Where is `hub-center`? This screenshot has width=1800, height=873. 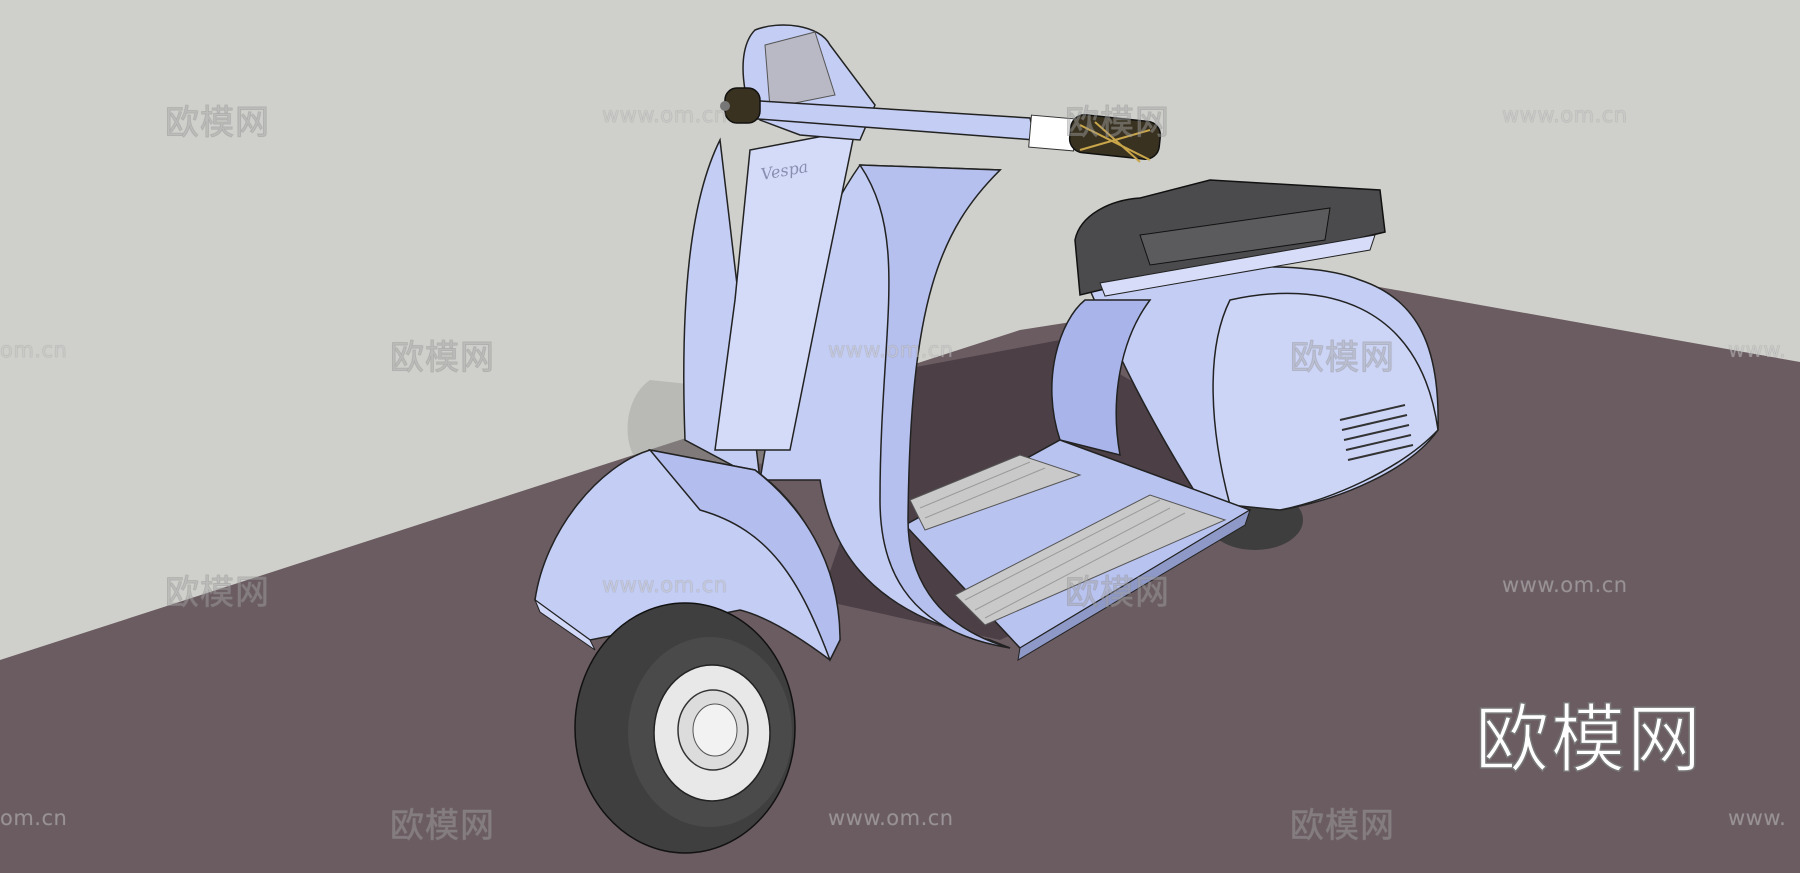 hub-center is located at coordinates (715, 730).